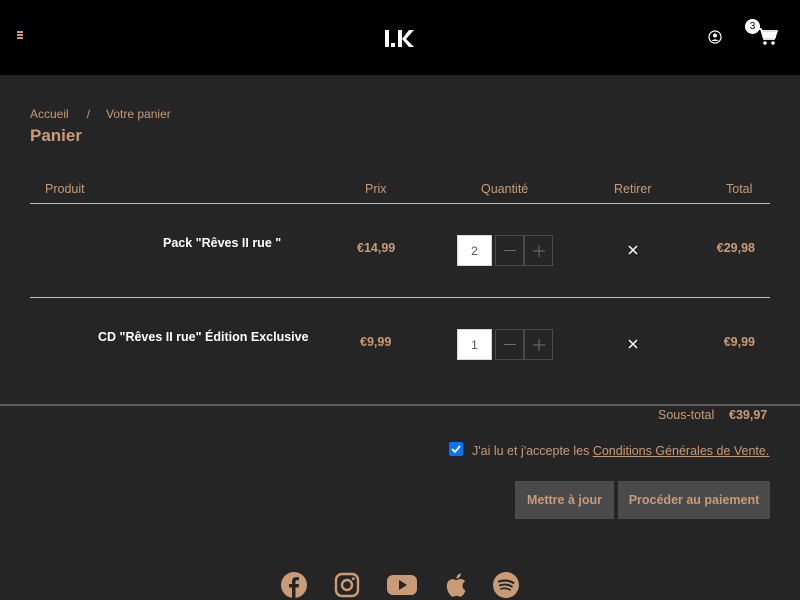 This screenshot has width=800, height=600. Describe the element at coordinates (402, 585) in the screenshot. I see `youtube-icon` at that location.